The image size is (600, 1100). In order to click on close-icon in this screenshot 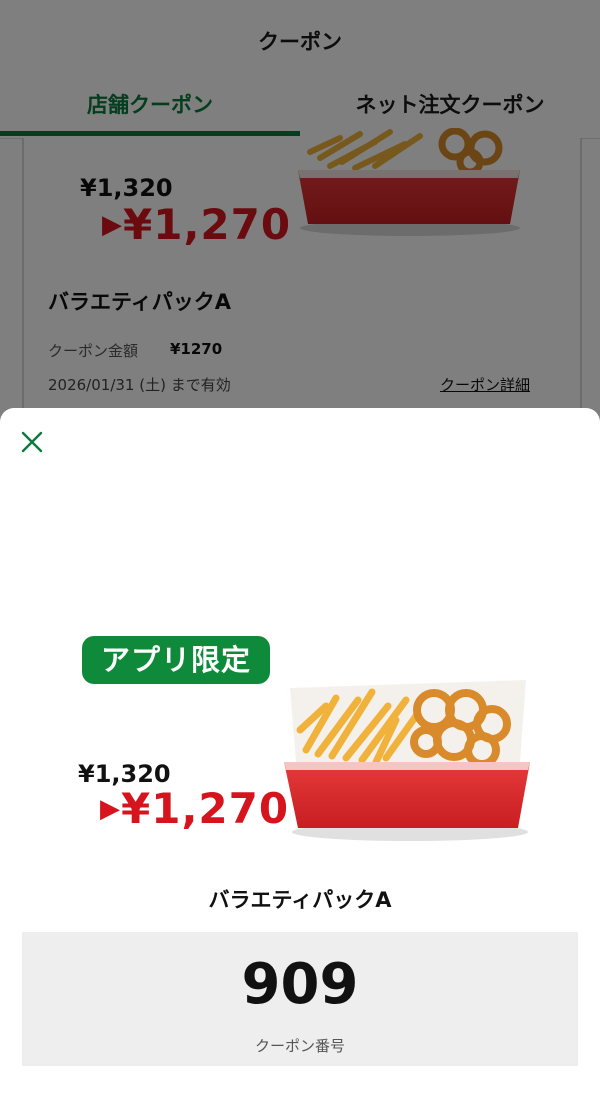, I will do `click(32, 442)`.